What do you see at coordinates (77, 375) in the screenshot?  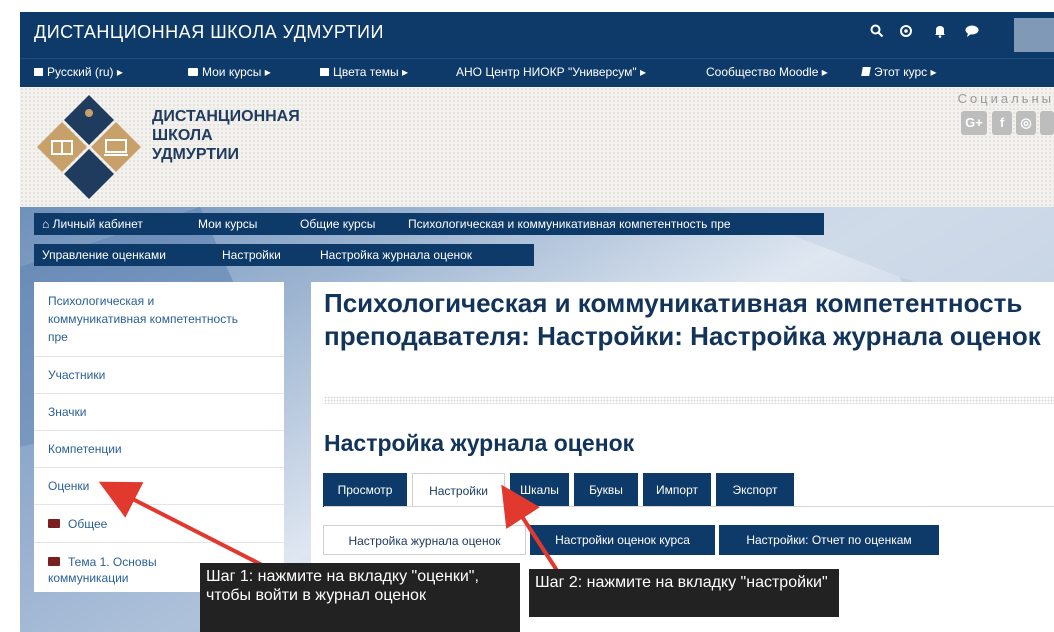 I see `sidebar-item-participants-label: Участники` at bounding box center [77, 375].